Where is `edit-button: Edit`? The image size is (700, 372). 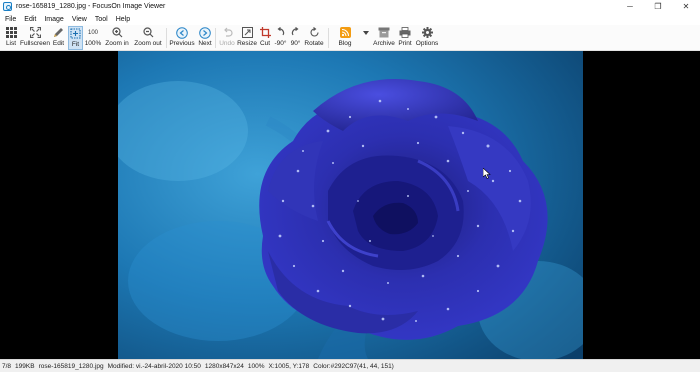
edit-button: Edit is located at coordinates (58, 38).